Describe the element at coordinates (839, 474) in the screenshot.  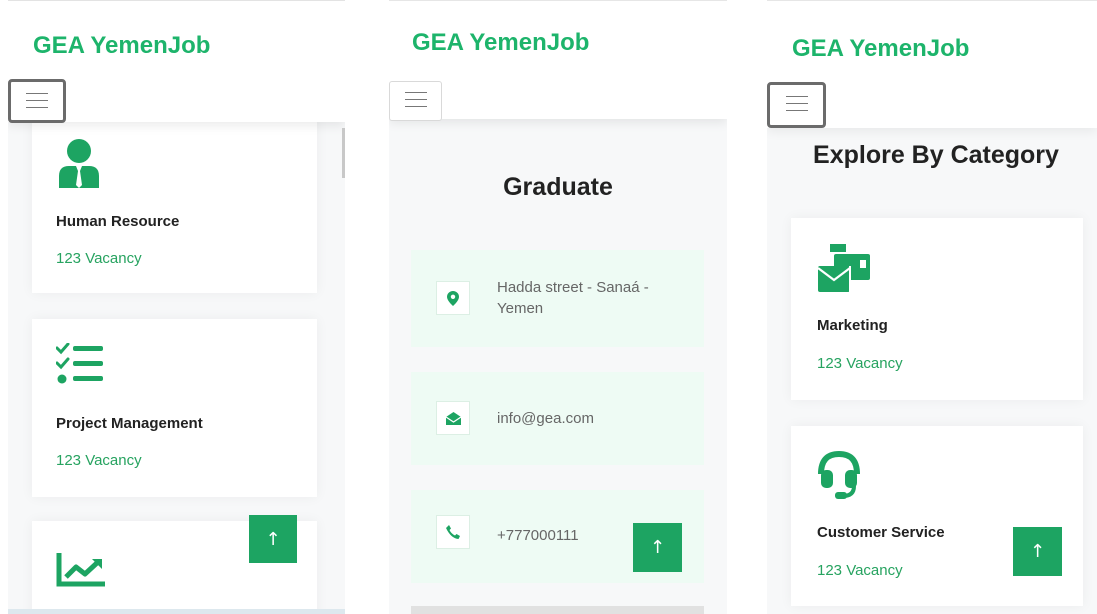
I see `headset-icon` at that location.